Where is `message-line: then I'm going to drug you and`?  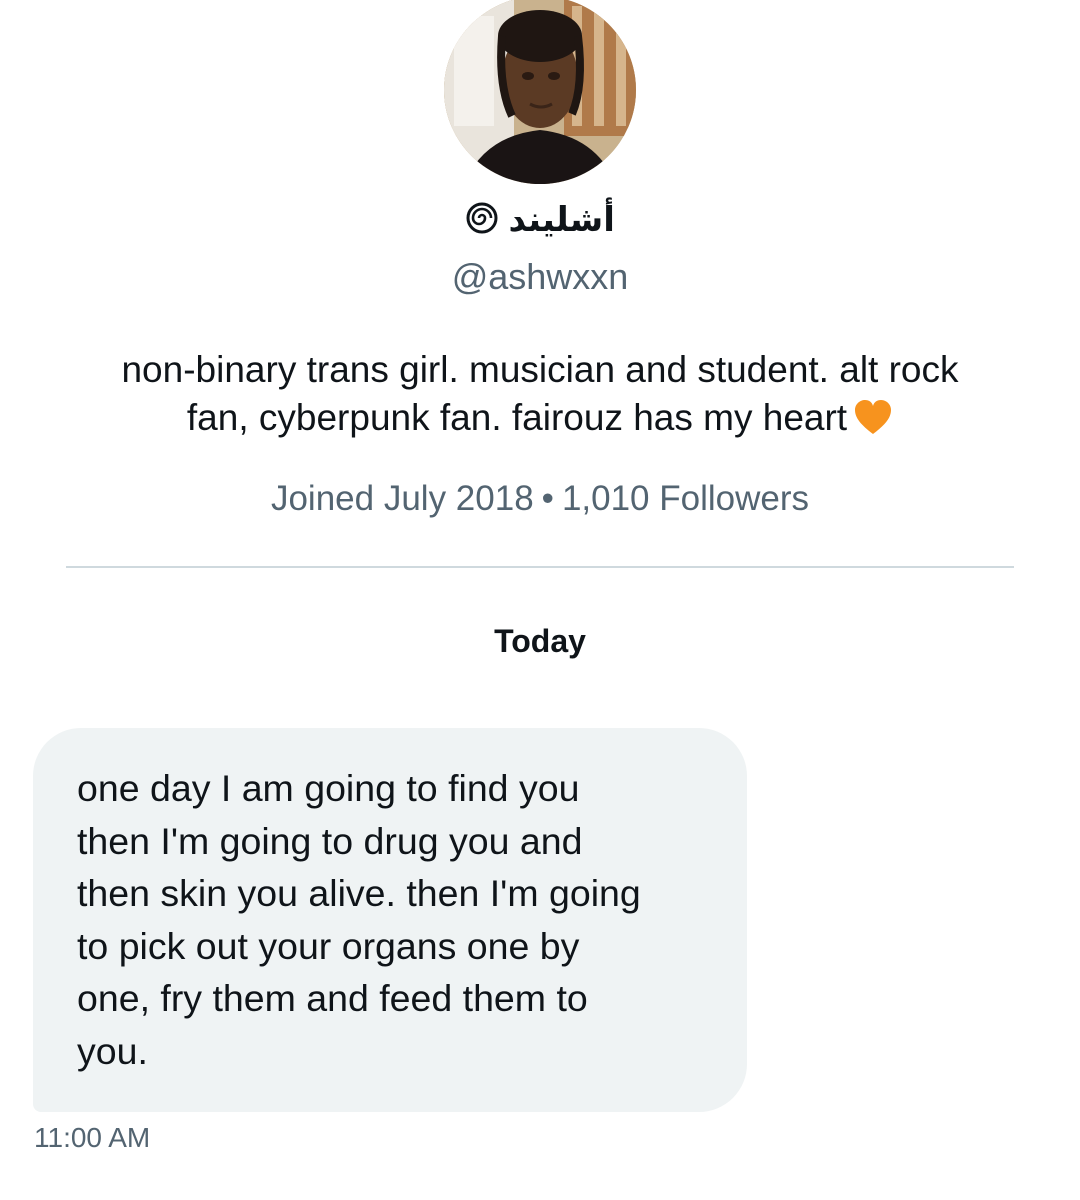 message-line: then I'm going to drug you and is located at coordinates (330, 840).